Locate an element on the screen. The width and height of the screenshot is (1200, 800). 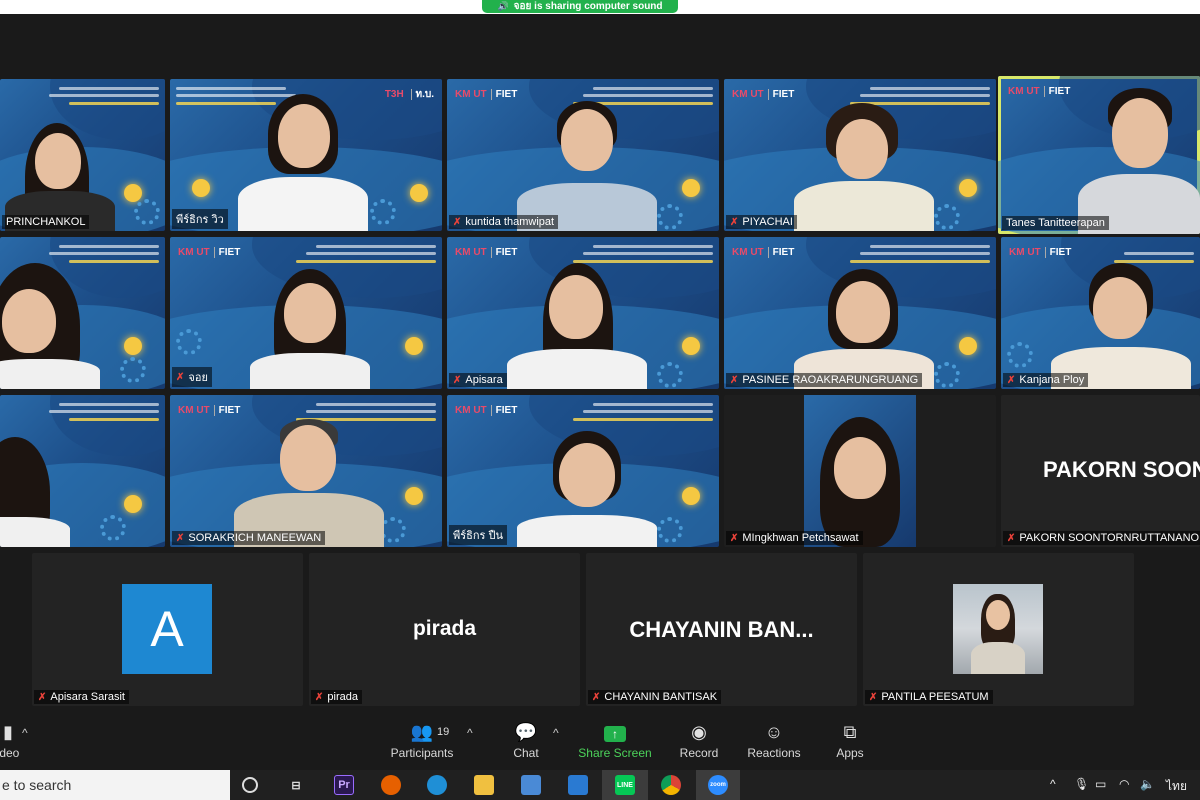
participant-name-label: ✗ PANTILA PEESATUM is located at coordinates (929, 697).